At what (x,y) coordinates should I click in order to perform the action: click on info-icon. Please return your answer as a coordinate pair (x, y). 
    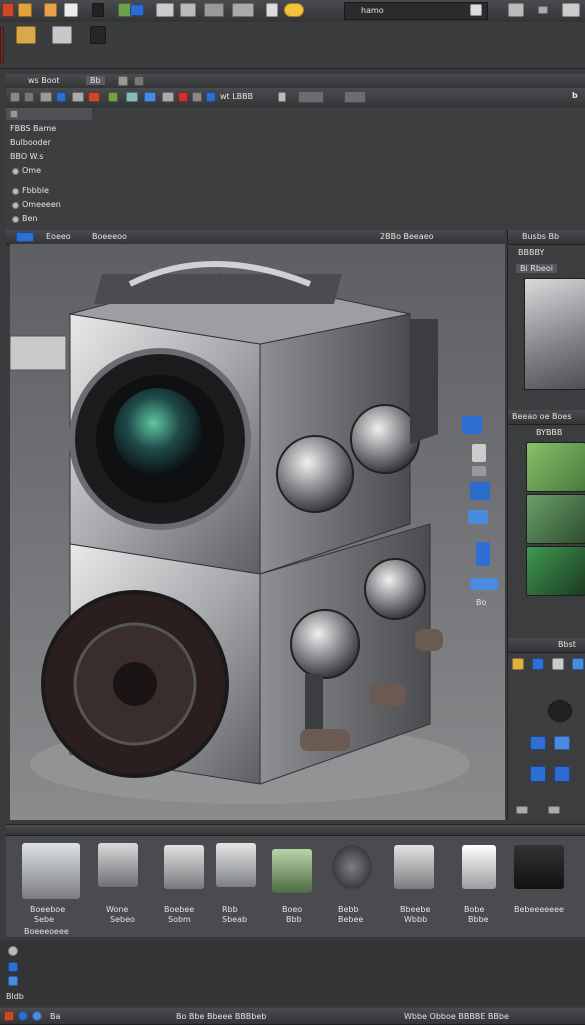
    Looking at the image, I should click on (483, 554).